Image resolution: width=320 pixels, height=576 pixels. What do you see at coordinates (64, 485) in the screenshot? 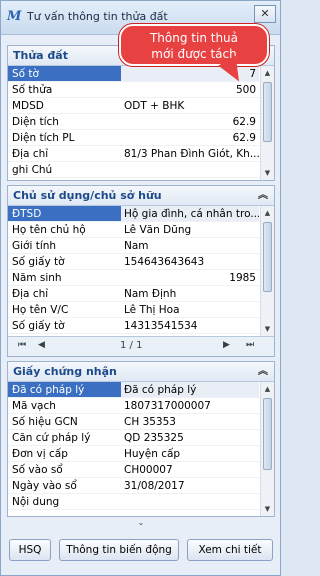
I see `row-key: Ngày vào sổ` at bounding box center [64, 485].